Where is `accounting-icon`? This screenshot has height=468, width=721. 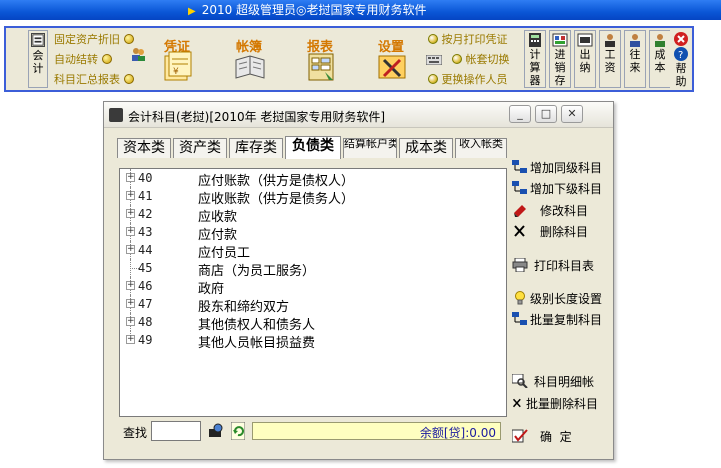 accounting-icon is located at coordinates (38, 40).